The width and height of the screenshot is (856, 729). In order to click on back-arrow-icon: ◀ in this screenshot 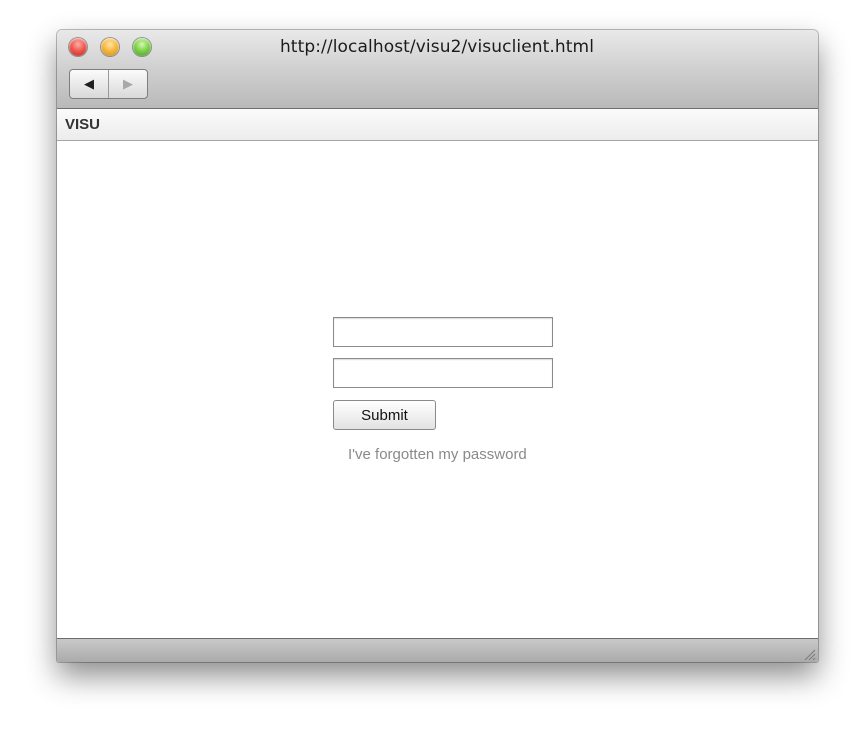, I will do `click(89, 83)`.